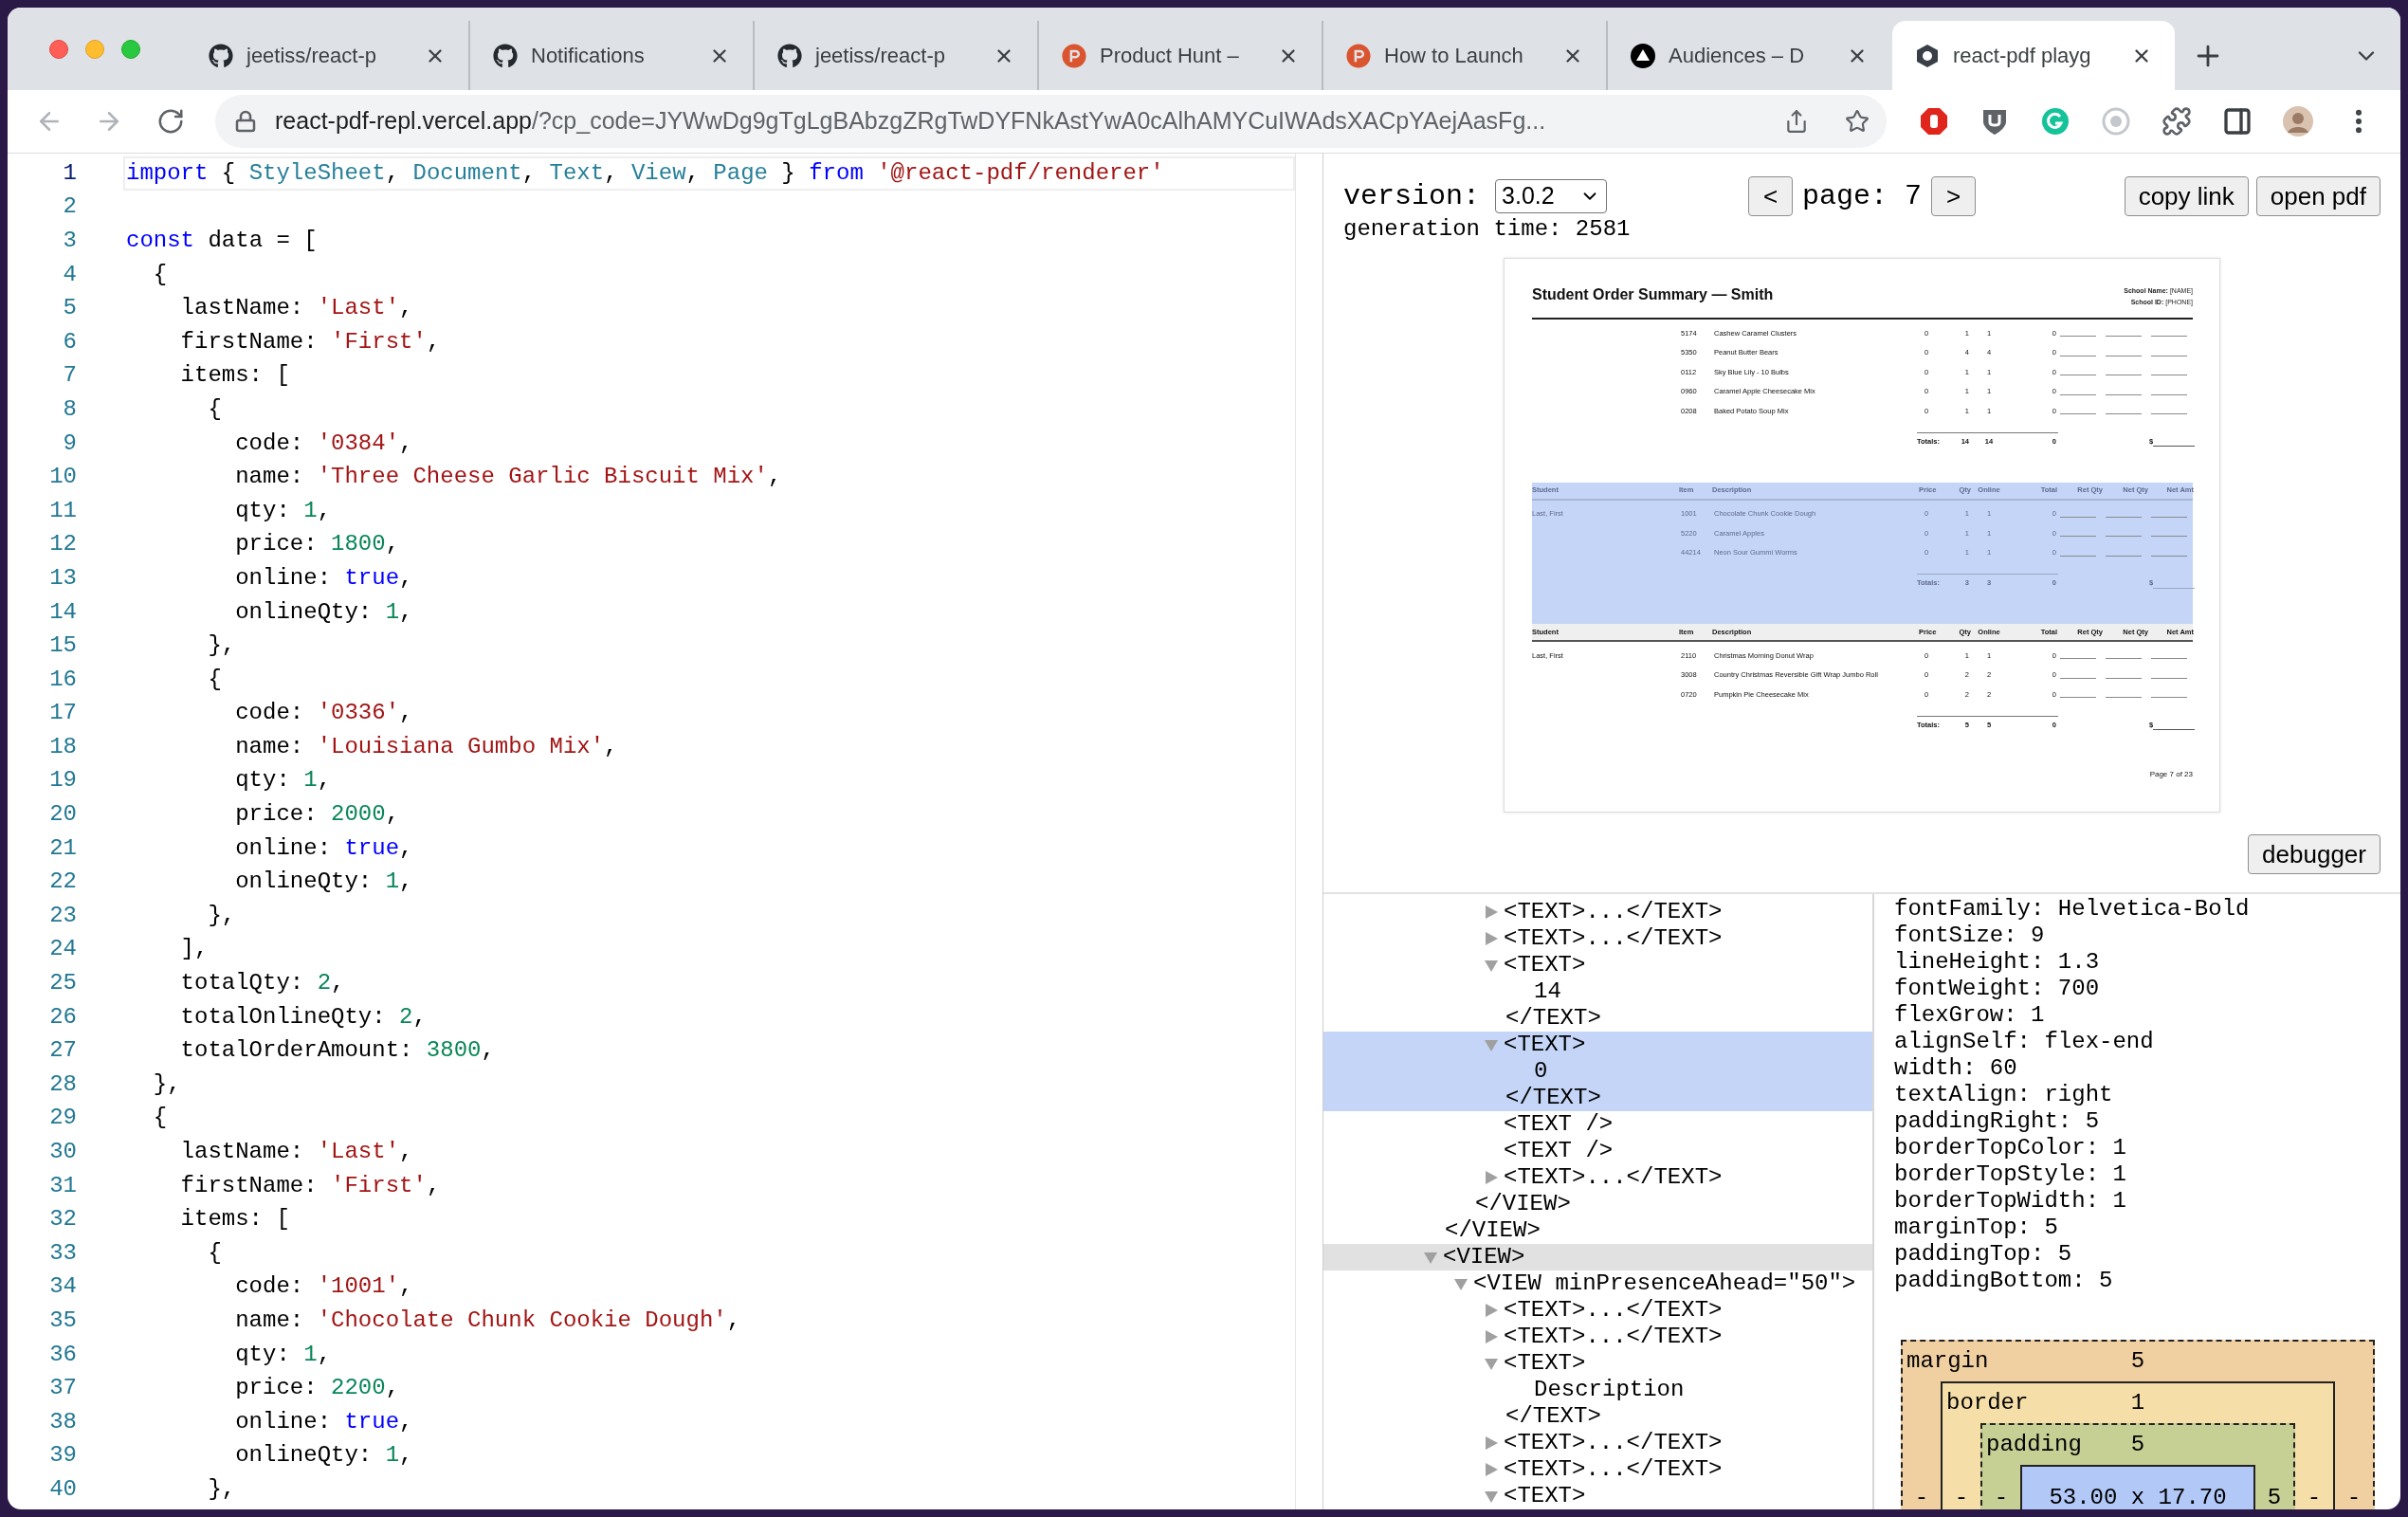 This screenshot has width=2408, height=1517. What do you see at coordinates (1180, 55) in the screenshot?
I see `browser-tab: Product Hunt –` at bounding box center [1180, 55].